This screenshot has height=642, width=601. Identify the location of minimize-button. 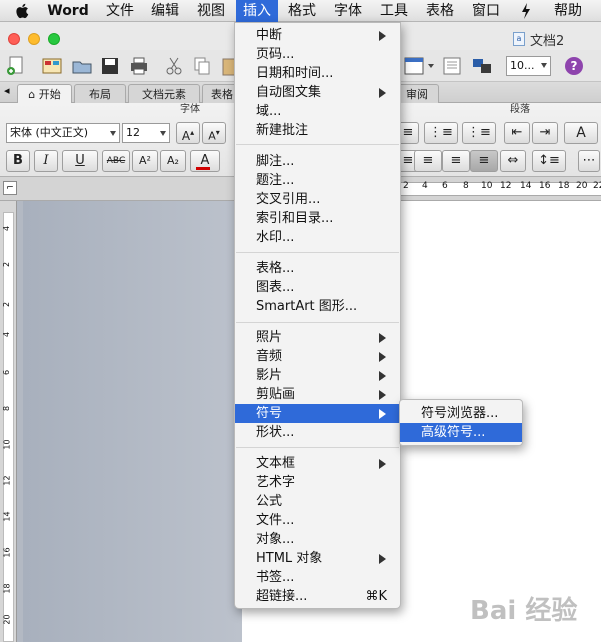
(34, 39).